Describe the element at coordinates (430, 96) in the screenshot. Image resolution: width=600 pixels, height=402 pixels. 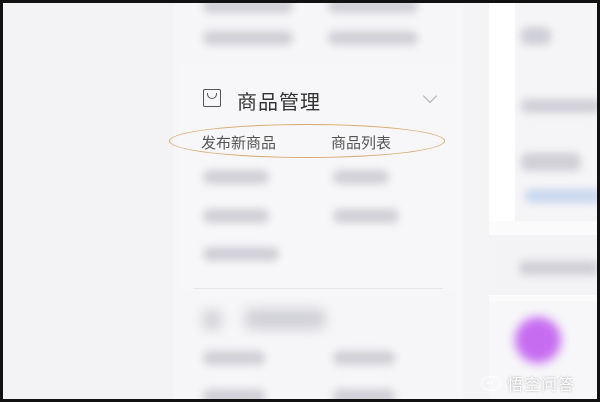
I see `chevron-down-icon` at that location.